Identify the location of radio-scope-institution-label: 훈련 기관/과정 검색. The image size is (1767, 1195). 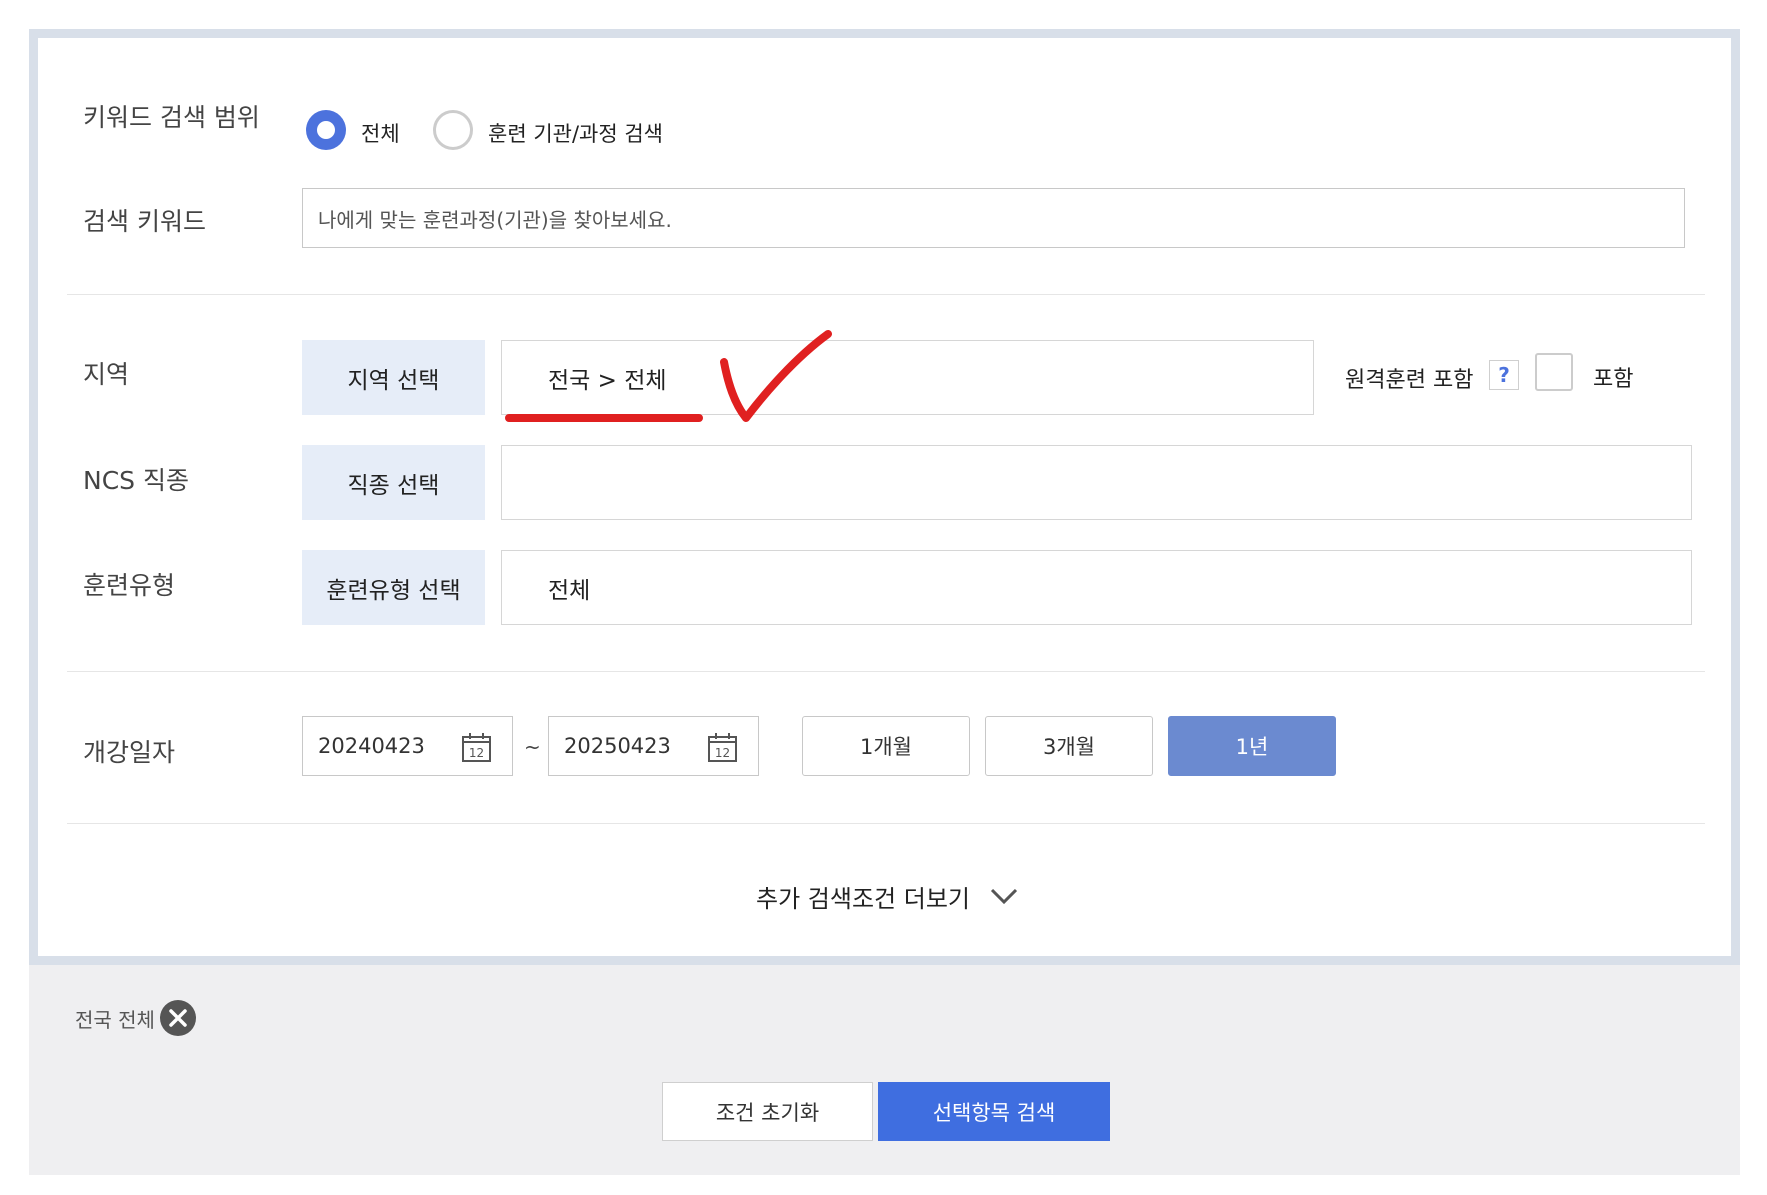
(575, 133).